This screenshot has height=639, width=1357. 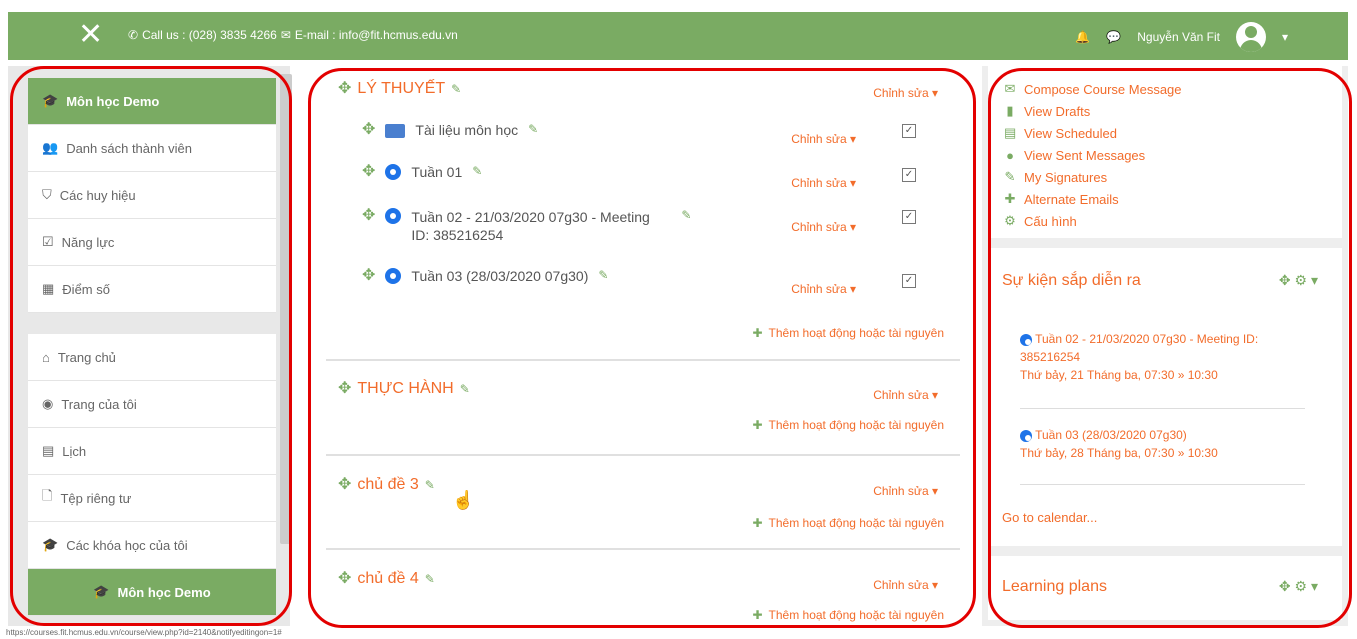 What do you see at coordinates (1113, 37) in the screenshot?
I see `message-icon: 💬` at bounding box center [1113, 37].